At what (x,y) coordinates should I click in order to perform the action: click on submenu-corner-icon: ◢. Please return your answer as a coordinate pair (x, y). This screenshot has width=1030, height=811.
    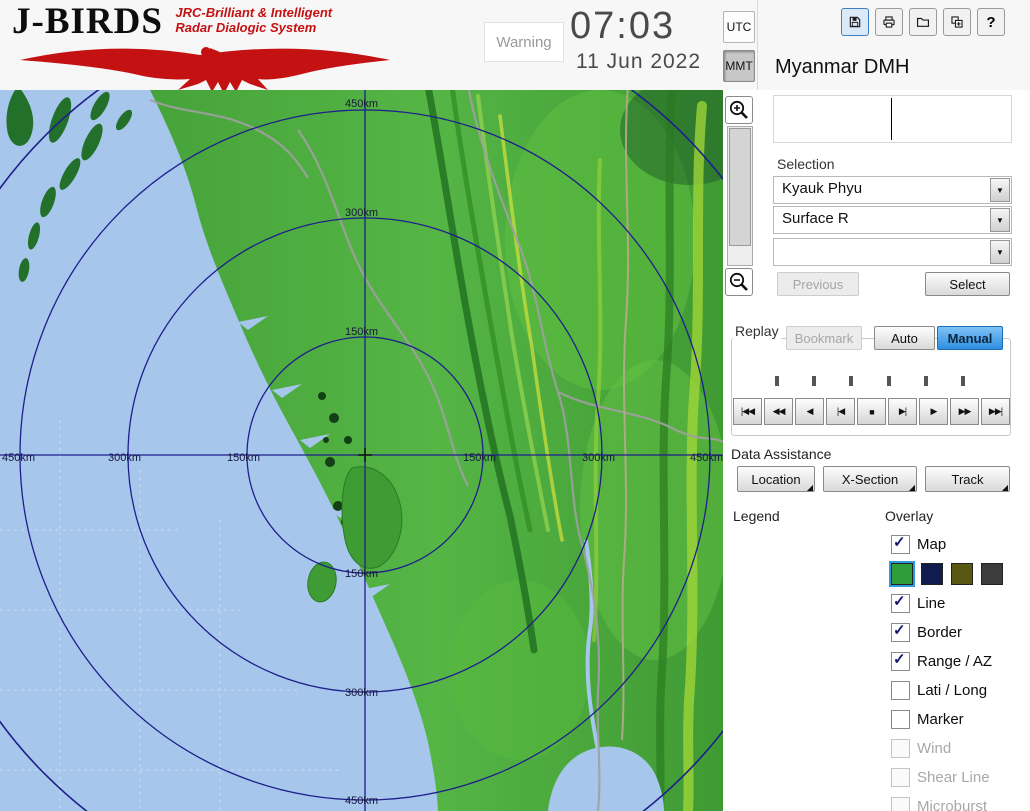
    Looking at the image, I should click on (1004, 487).